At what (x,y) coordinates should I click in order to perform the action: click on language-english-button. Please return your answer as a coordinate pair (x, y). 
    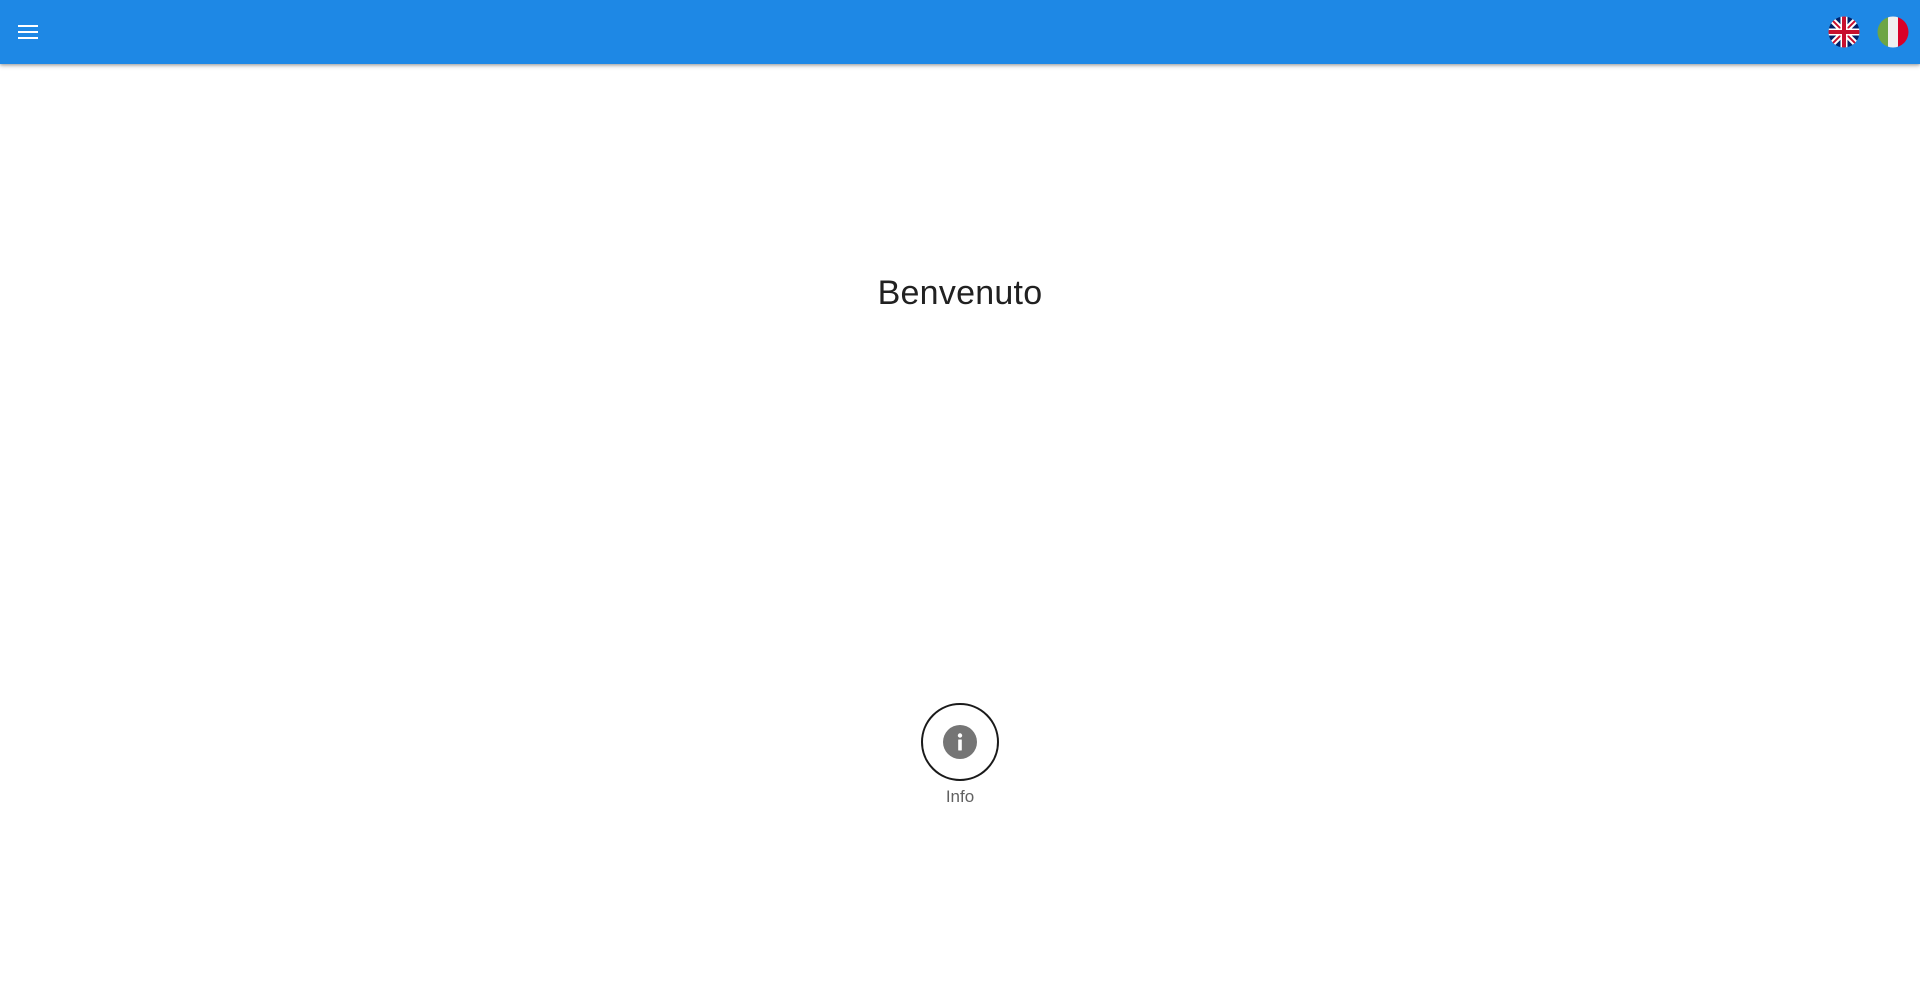
    Looking at the image, I should click on (1844, 32).